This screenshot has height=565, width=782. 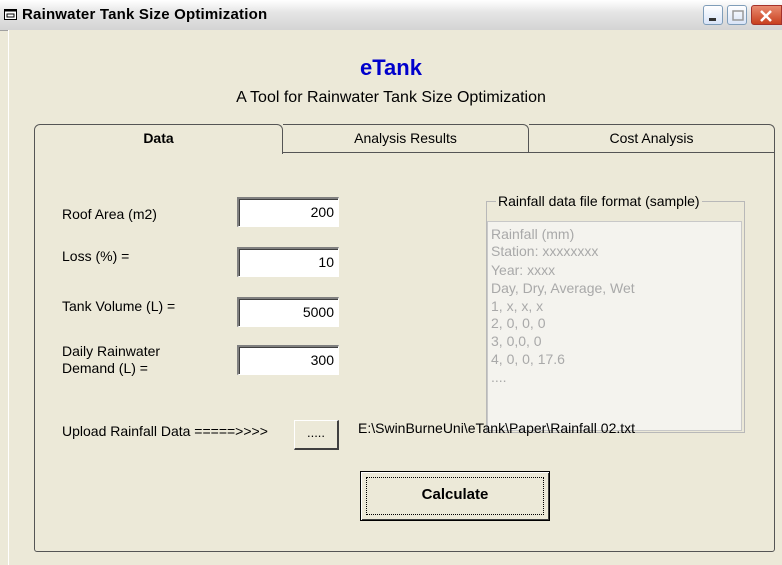 What do you see at coordinates (111, 351) in the screenshot?
I see `daily-demand-label-line1: Daily Rainwater` at bounding box center [111, 351].